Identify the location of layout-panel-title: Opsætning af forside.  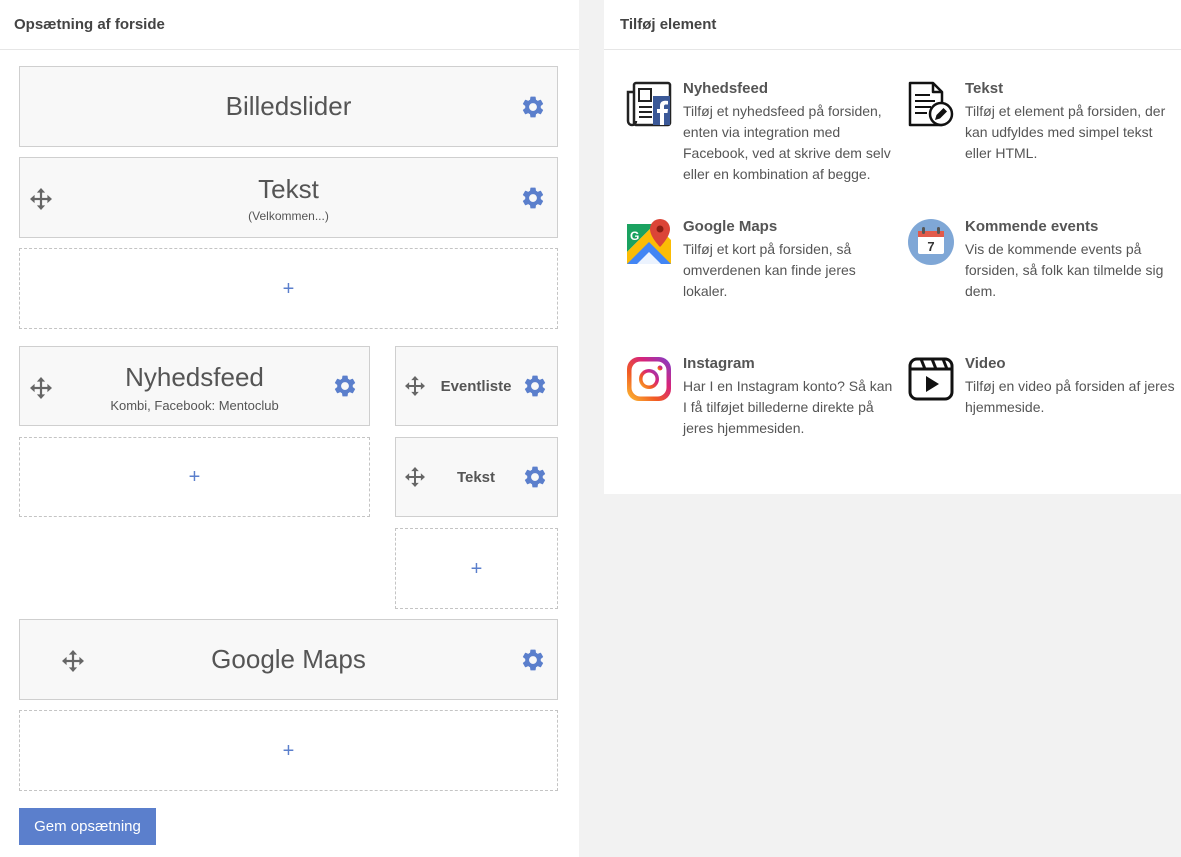
(289, 25).